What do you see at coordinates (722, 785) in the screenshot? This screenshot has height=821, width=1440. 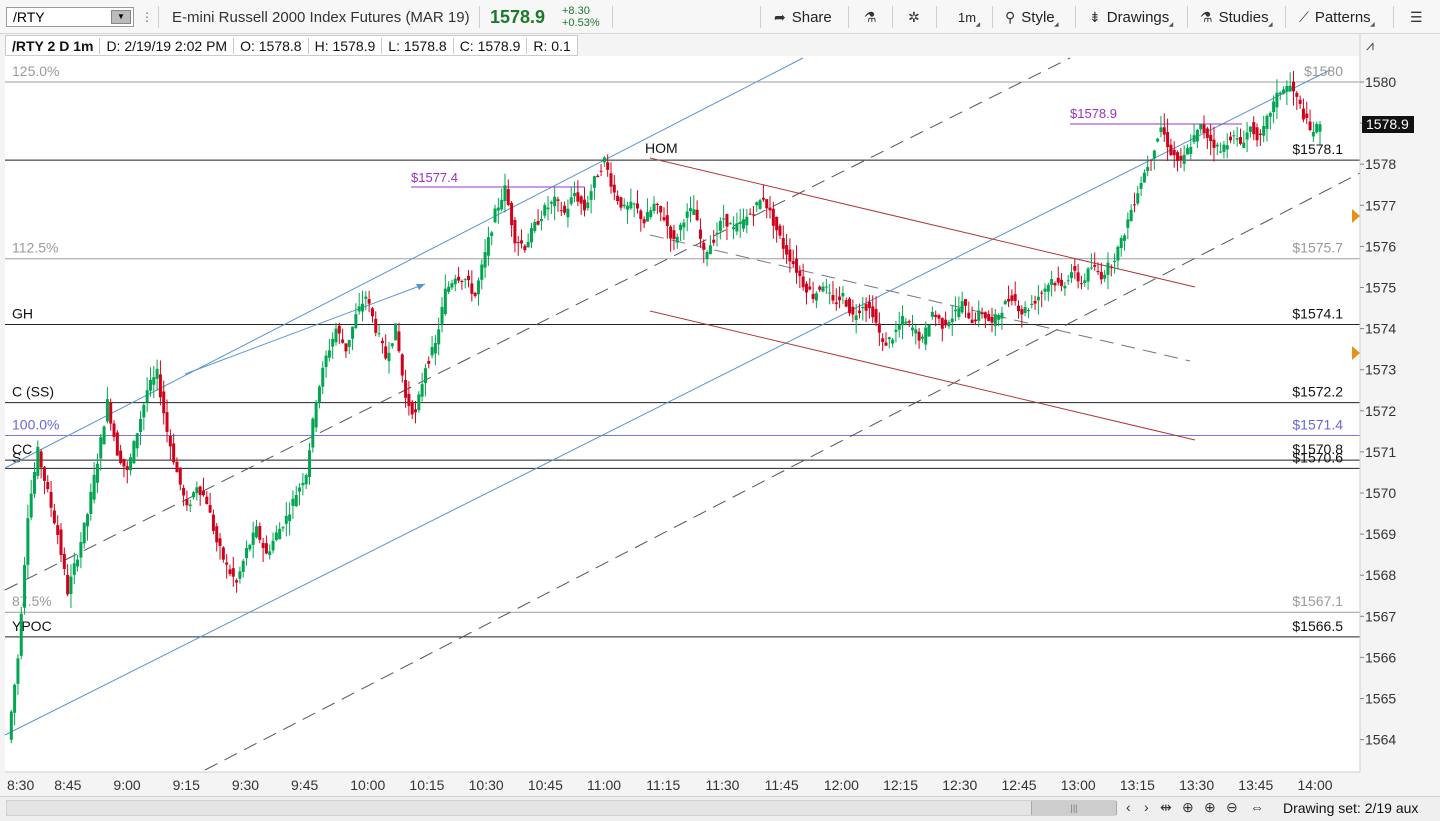 I see `time-tick-label: 11:30` at bounding box center [722, 785].